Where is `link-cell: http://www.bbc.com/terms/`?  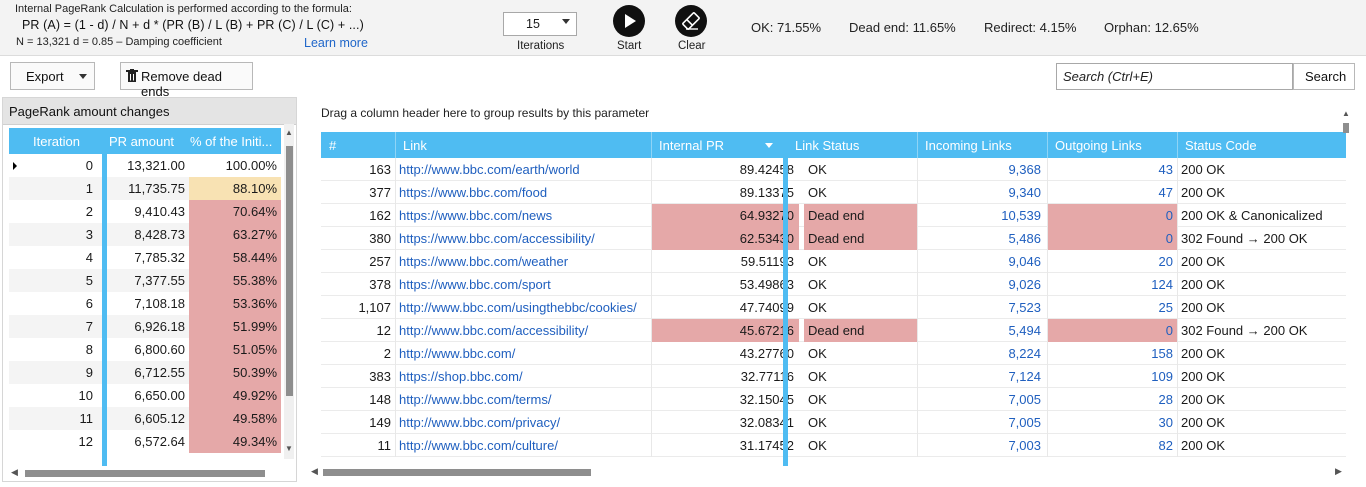
link-cell: http://www.bbc.com/terms/ is located at coordinates (475, 399).